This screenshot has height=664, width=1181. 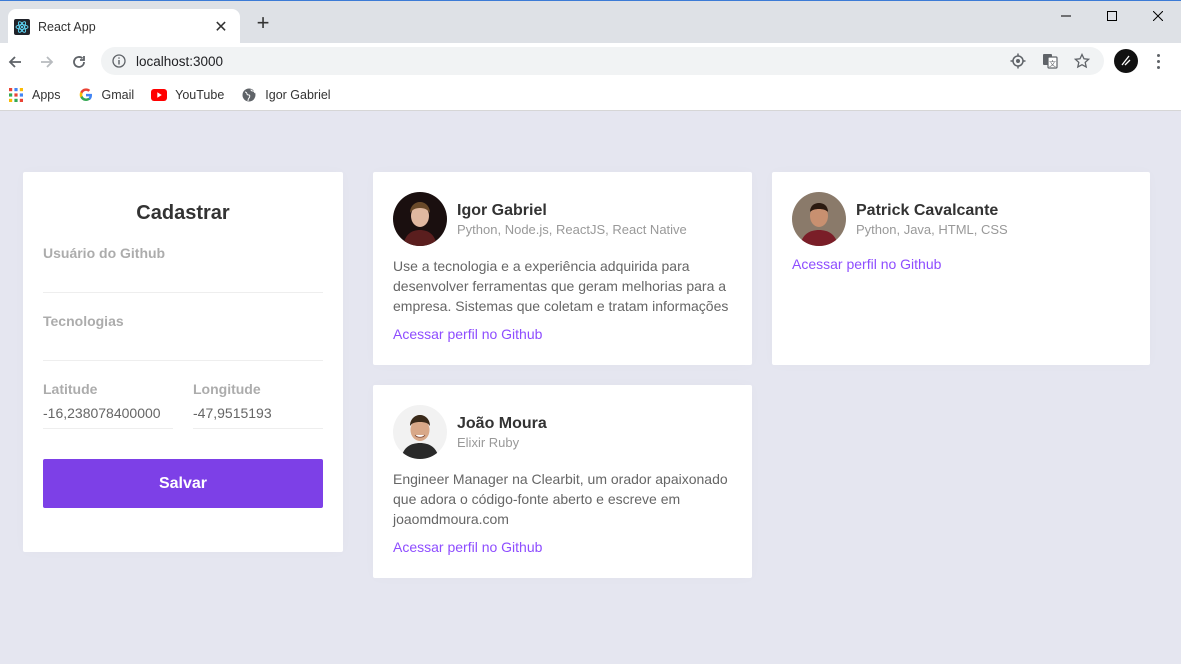 I want to click on browser-tab: React App ✕, so click(x=124, y=26).